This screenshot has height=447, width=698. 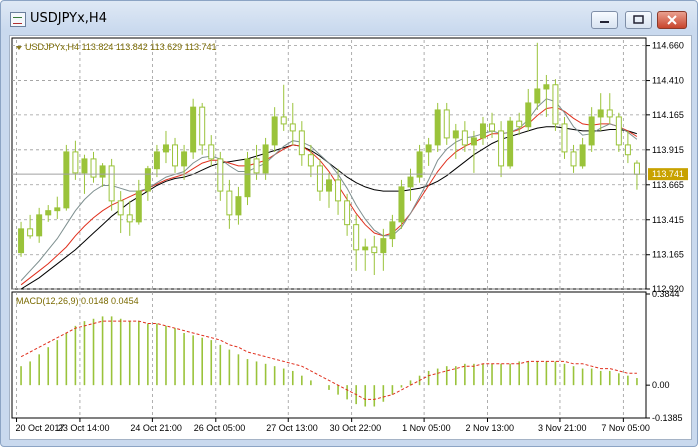 I want to click on time-tick-label: 1 Nov 05:00, so click(x=426, y=428).